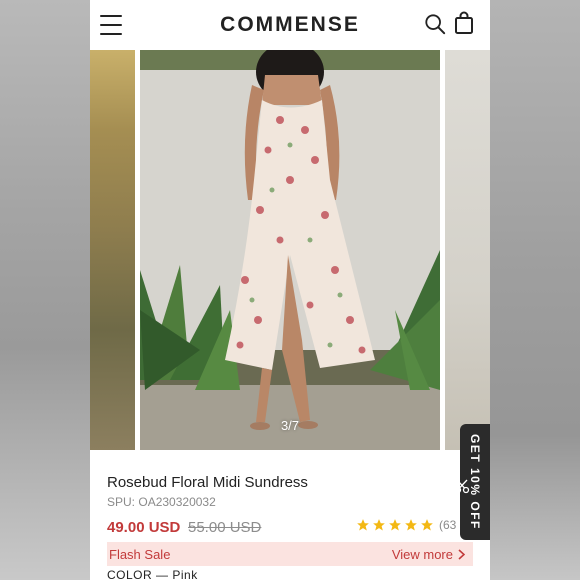 Image resolution: width=580 pixels, height=580 pixels. Describe the element at coordinates (130, 574) in the screenshot. I see `color-label: COLOR` at that location.